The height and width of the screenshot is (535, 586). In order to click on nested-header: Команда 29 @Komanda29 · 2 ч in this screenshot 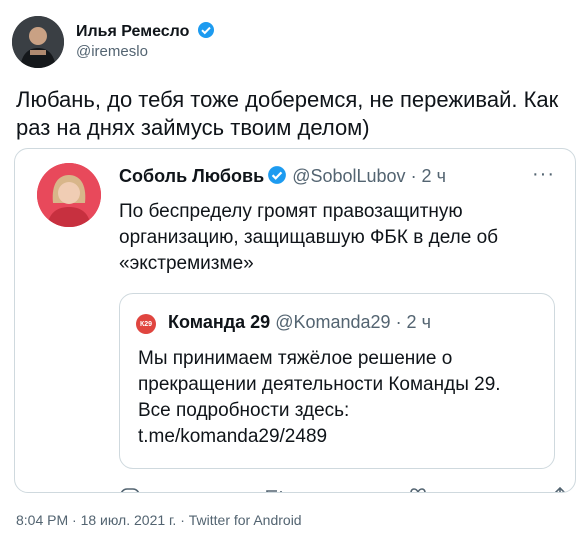, I will do `click(299, 322)`.